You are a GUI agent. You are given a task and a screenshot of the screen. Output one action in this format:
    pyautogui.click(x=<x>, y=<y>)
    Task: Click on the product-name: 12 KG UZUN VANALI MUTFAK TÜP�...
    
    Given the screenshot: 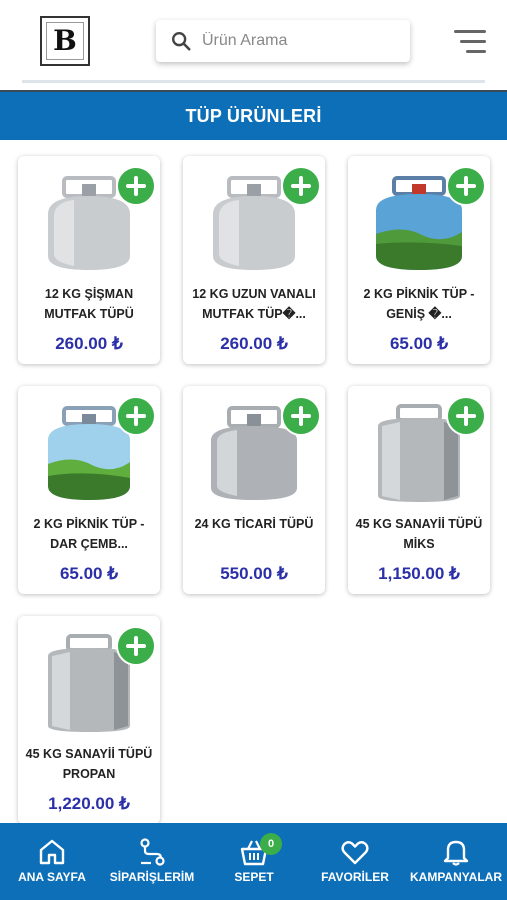 What is the action you would take?
    pyautogui.click(x=254, y=304)
    